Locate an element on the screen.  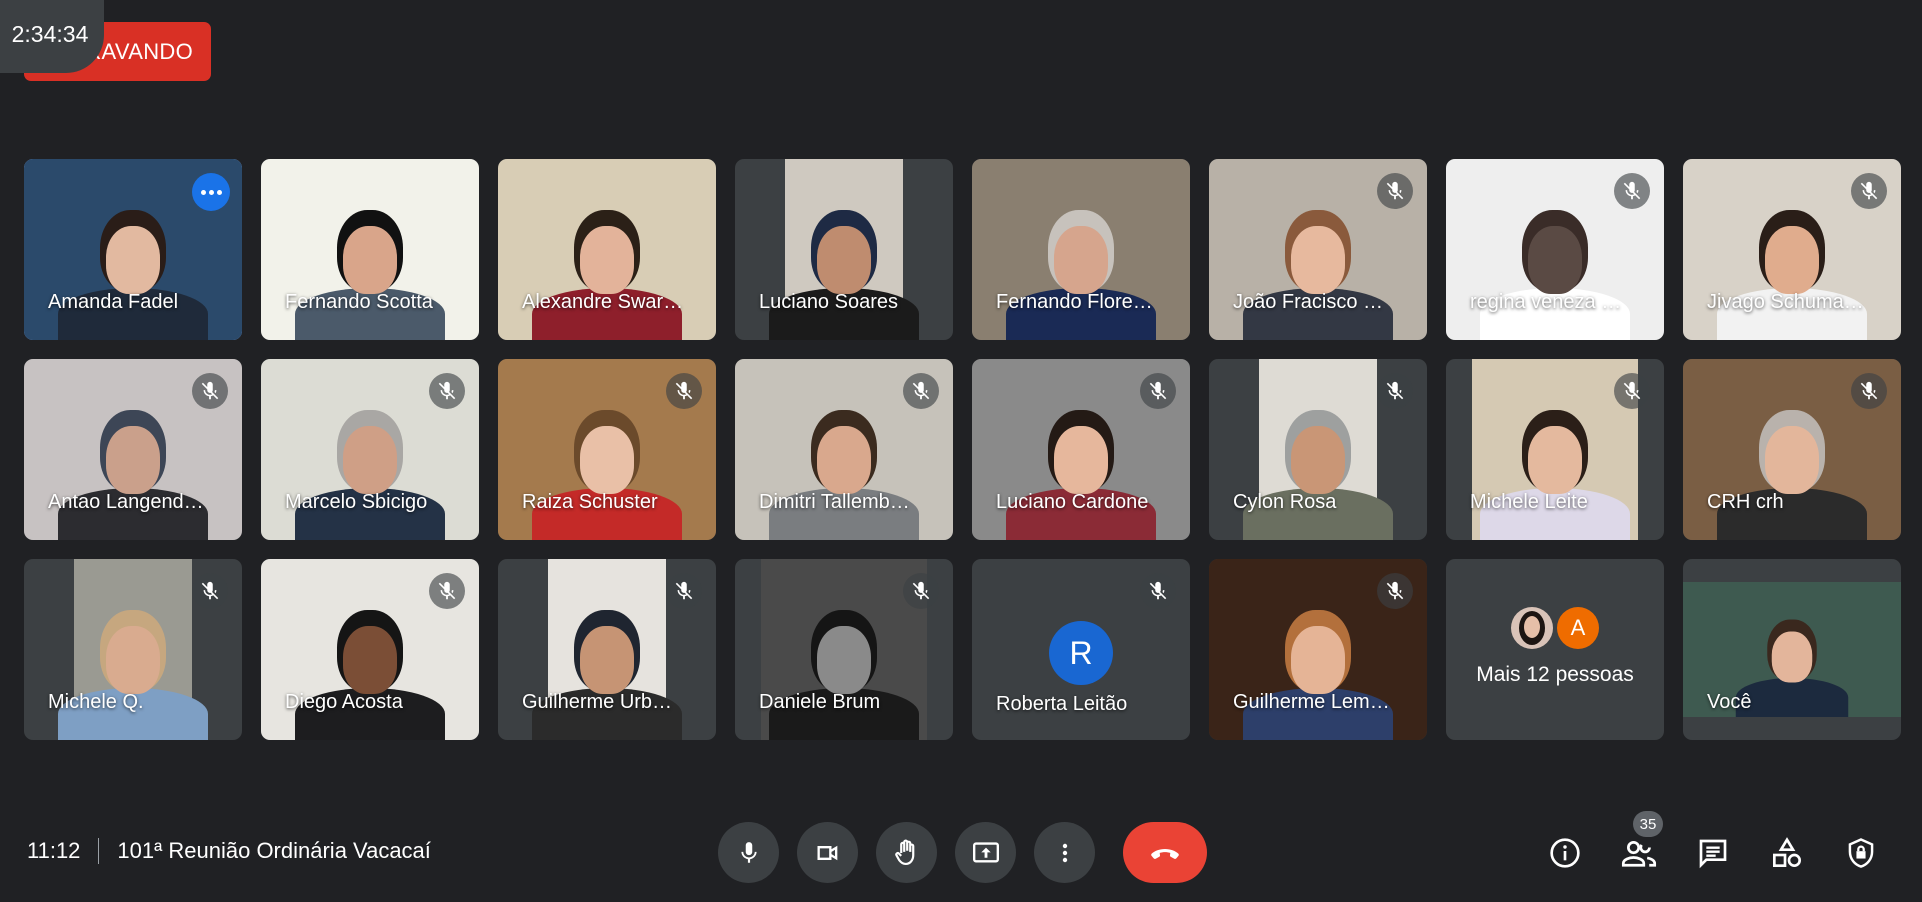
people-icon is located at coordinates (1639, 854).